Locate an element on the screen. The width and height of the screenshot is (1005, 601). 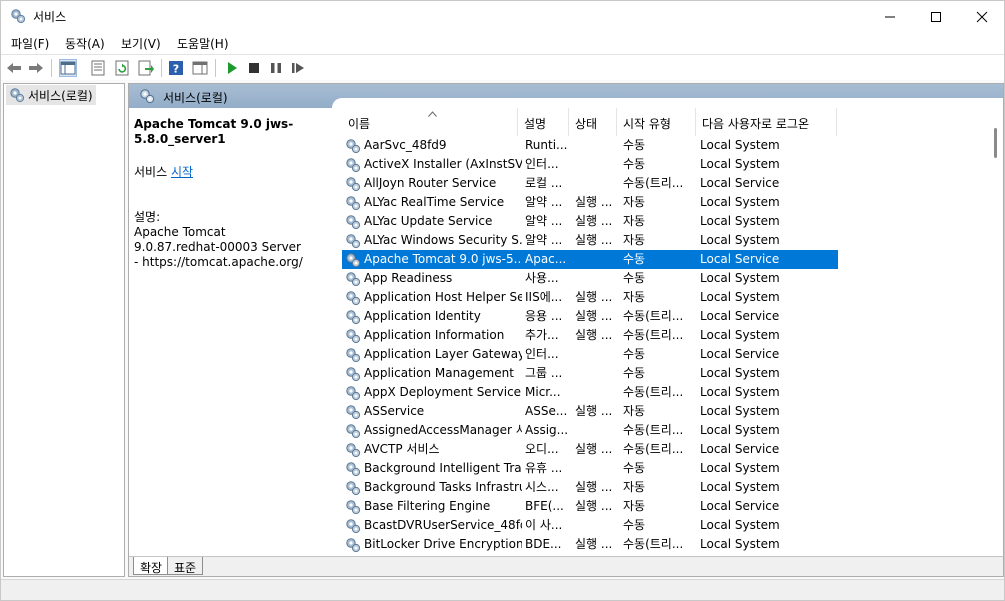
service-row: App Readiness 사용... 수동 Local System is located at coordinates (590, 278).